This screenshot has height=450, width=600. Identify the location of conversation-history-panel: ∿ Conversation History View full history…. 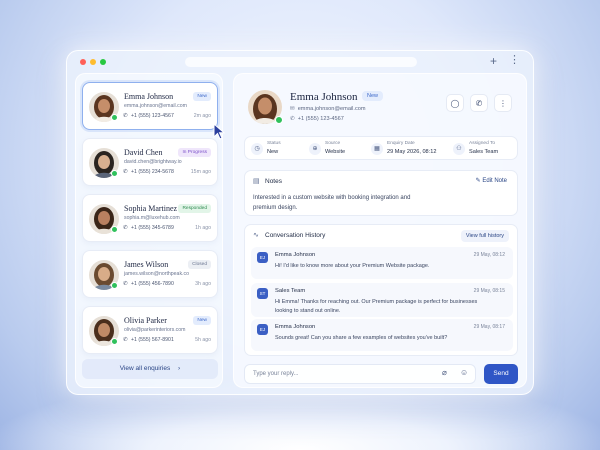
(381, 290).